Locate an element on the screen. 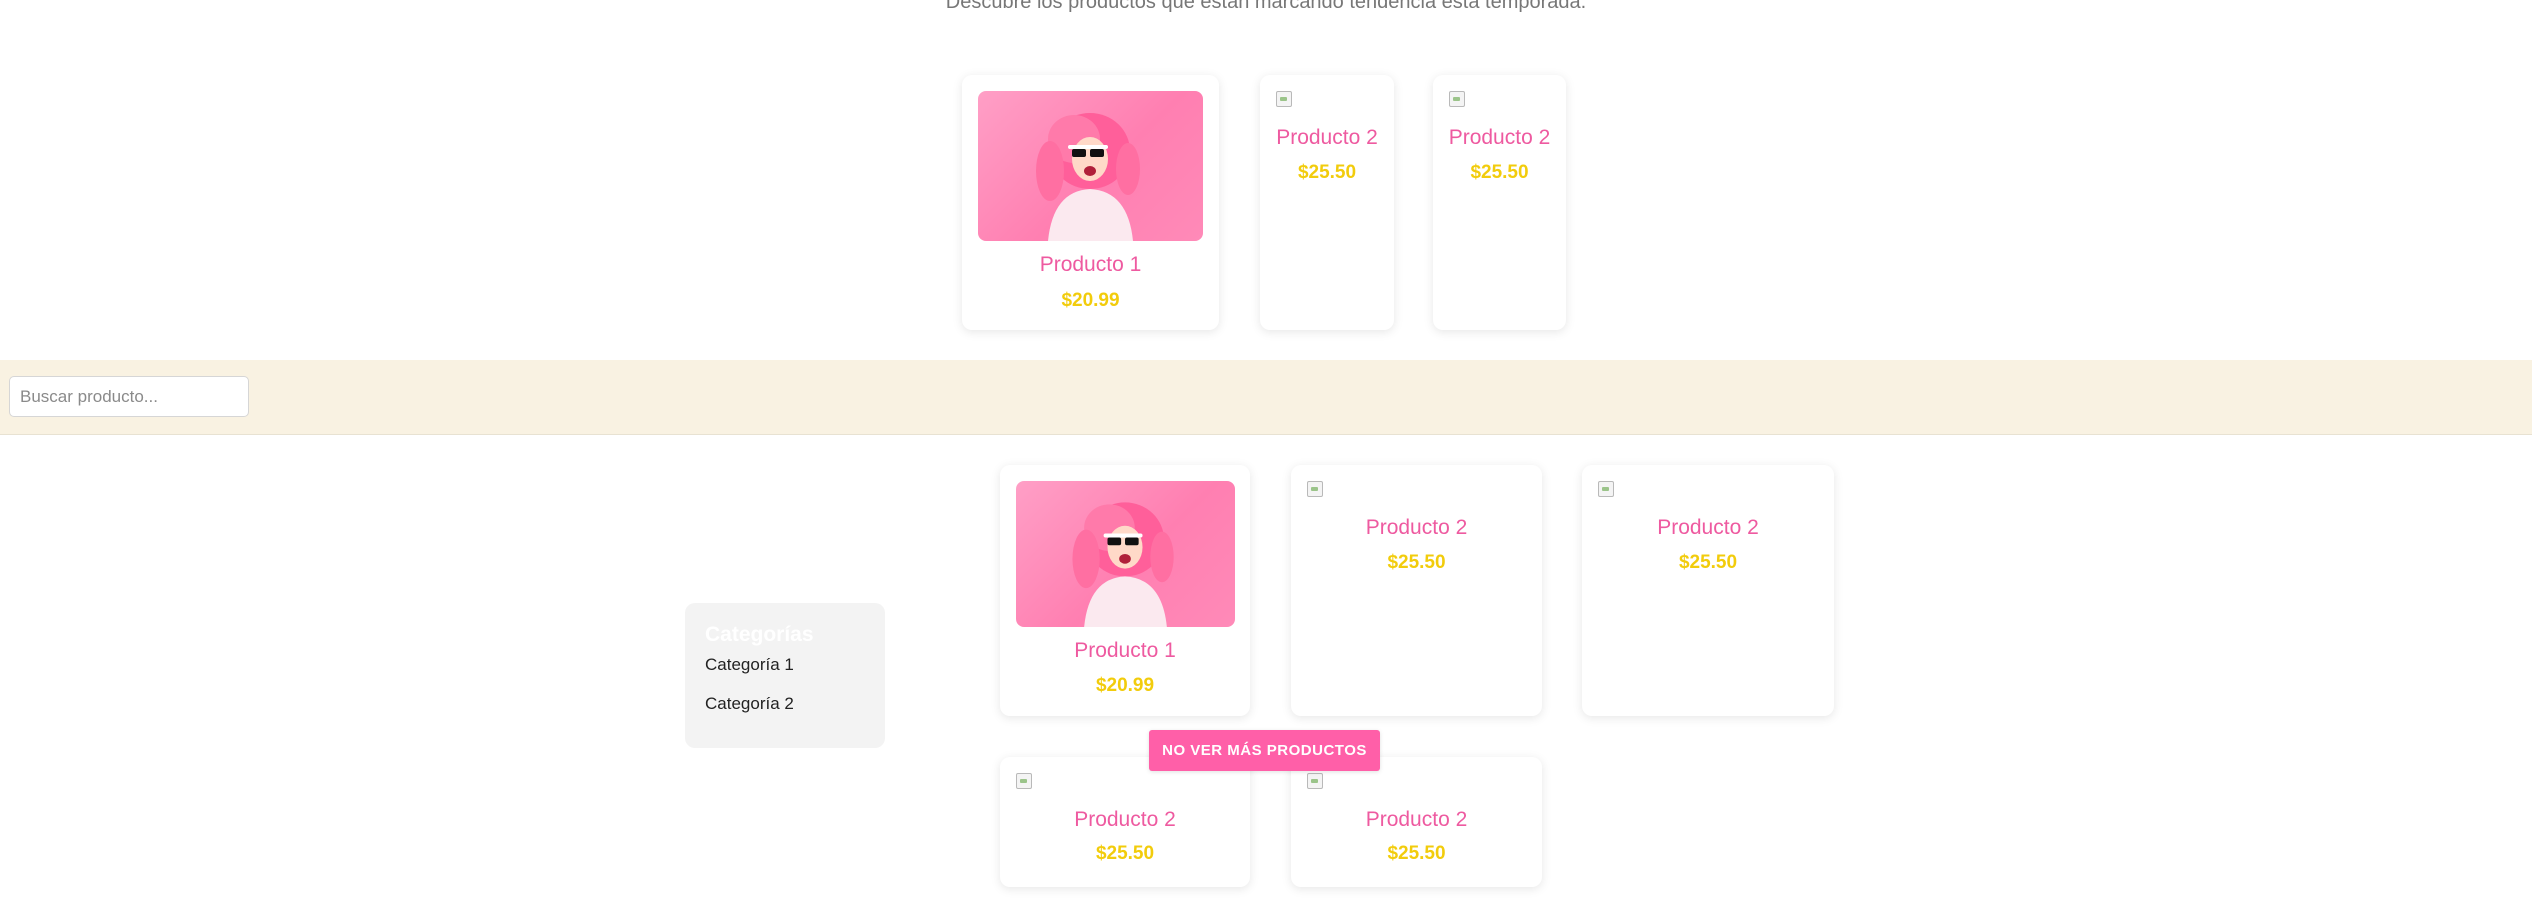  featured-product-card: Producto 1 $20.99 is located at coordinates (1090, 202).